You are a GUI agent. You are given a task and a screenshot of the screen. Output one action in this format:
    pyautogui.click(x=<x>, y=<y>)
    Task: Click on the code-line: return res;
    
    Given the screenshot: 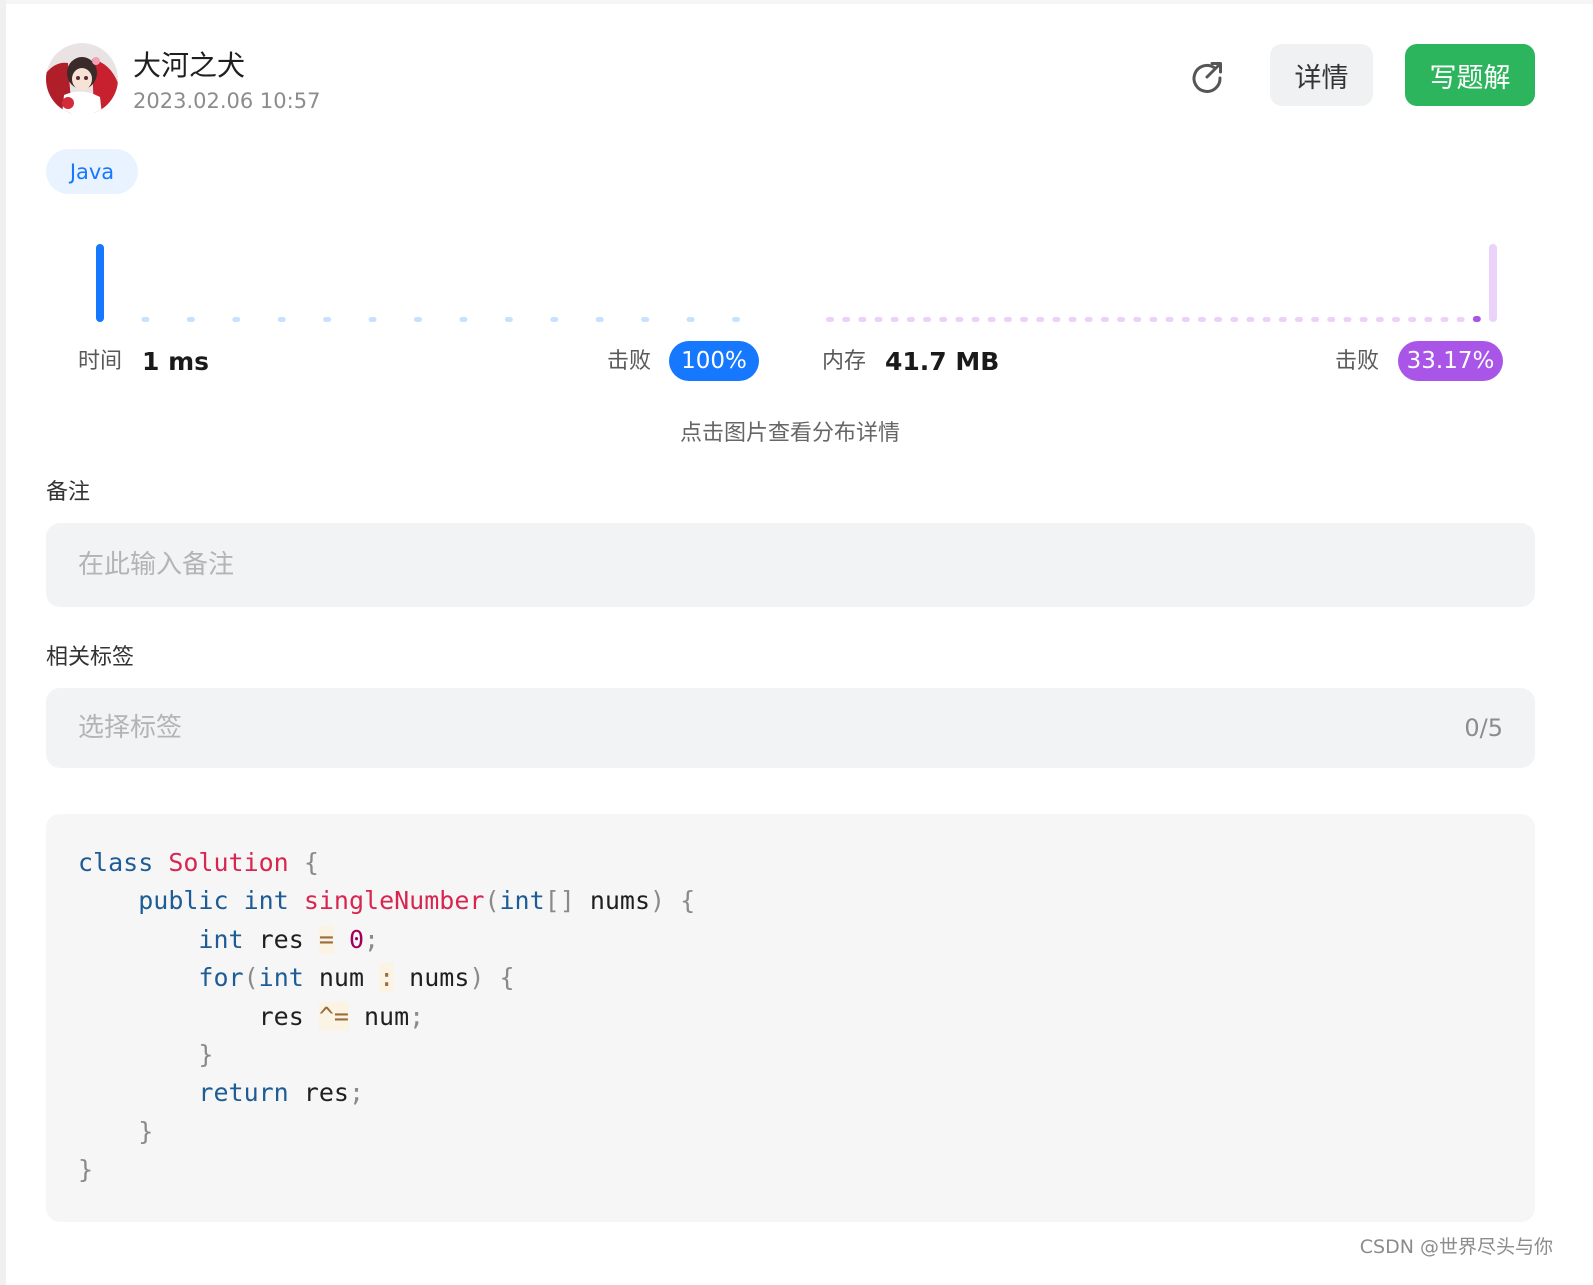 What is the action you would take?
    pyautogui.click(x=221, y=1092)
    